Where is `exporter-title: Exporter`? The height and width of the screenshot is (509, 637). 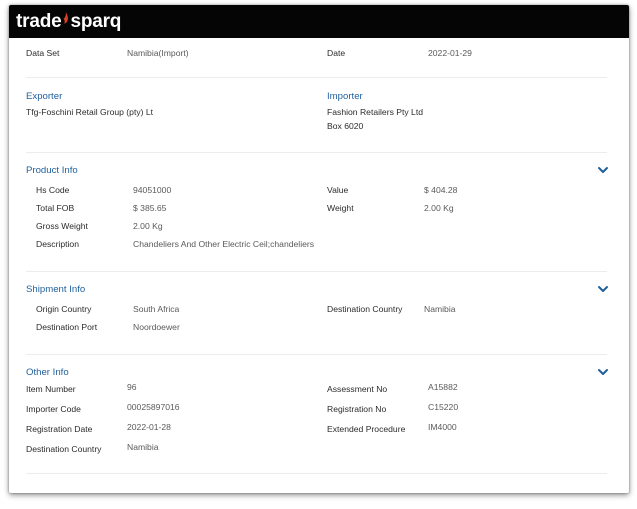 exporter-title: Exporter is located at coordinates (44, 96).